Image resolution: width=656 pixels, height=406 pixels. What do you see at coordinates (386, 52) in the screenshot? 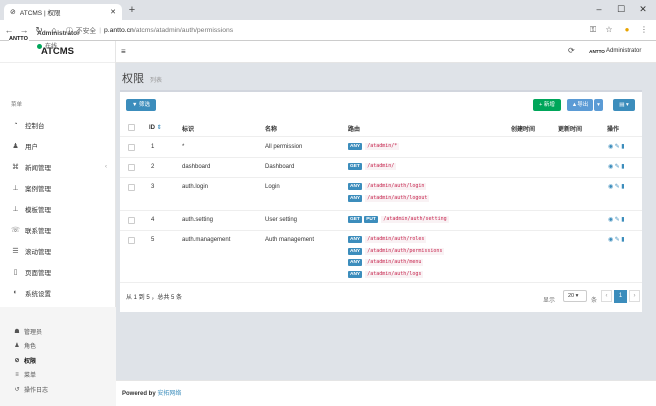
I see `top-header: ≡ ⟳ ANTTO Administrator` at bounding box center [386, 52].